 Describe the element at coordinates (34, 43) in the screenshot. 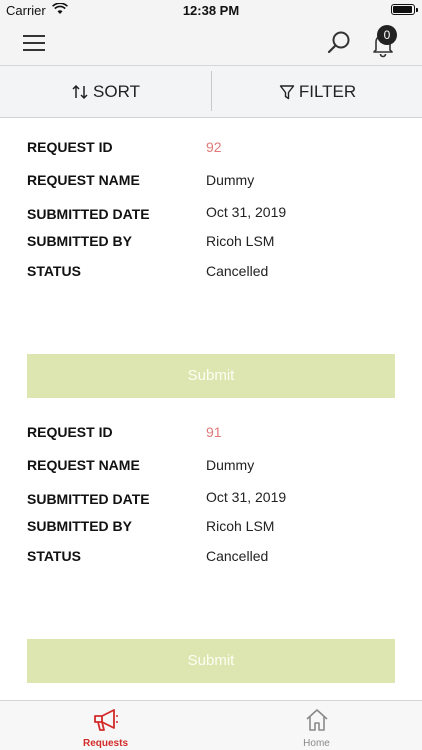

I see `hamburger-menu-icon` at that location.